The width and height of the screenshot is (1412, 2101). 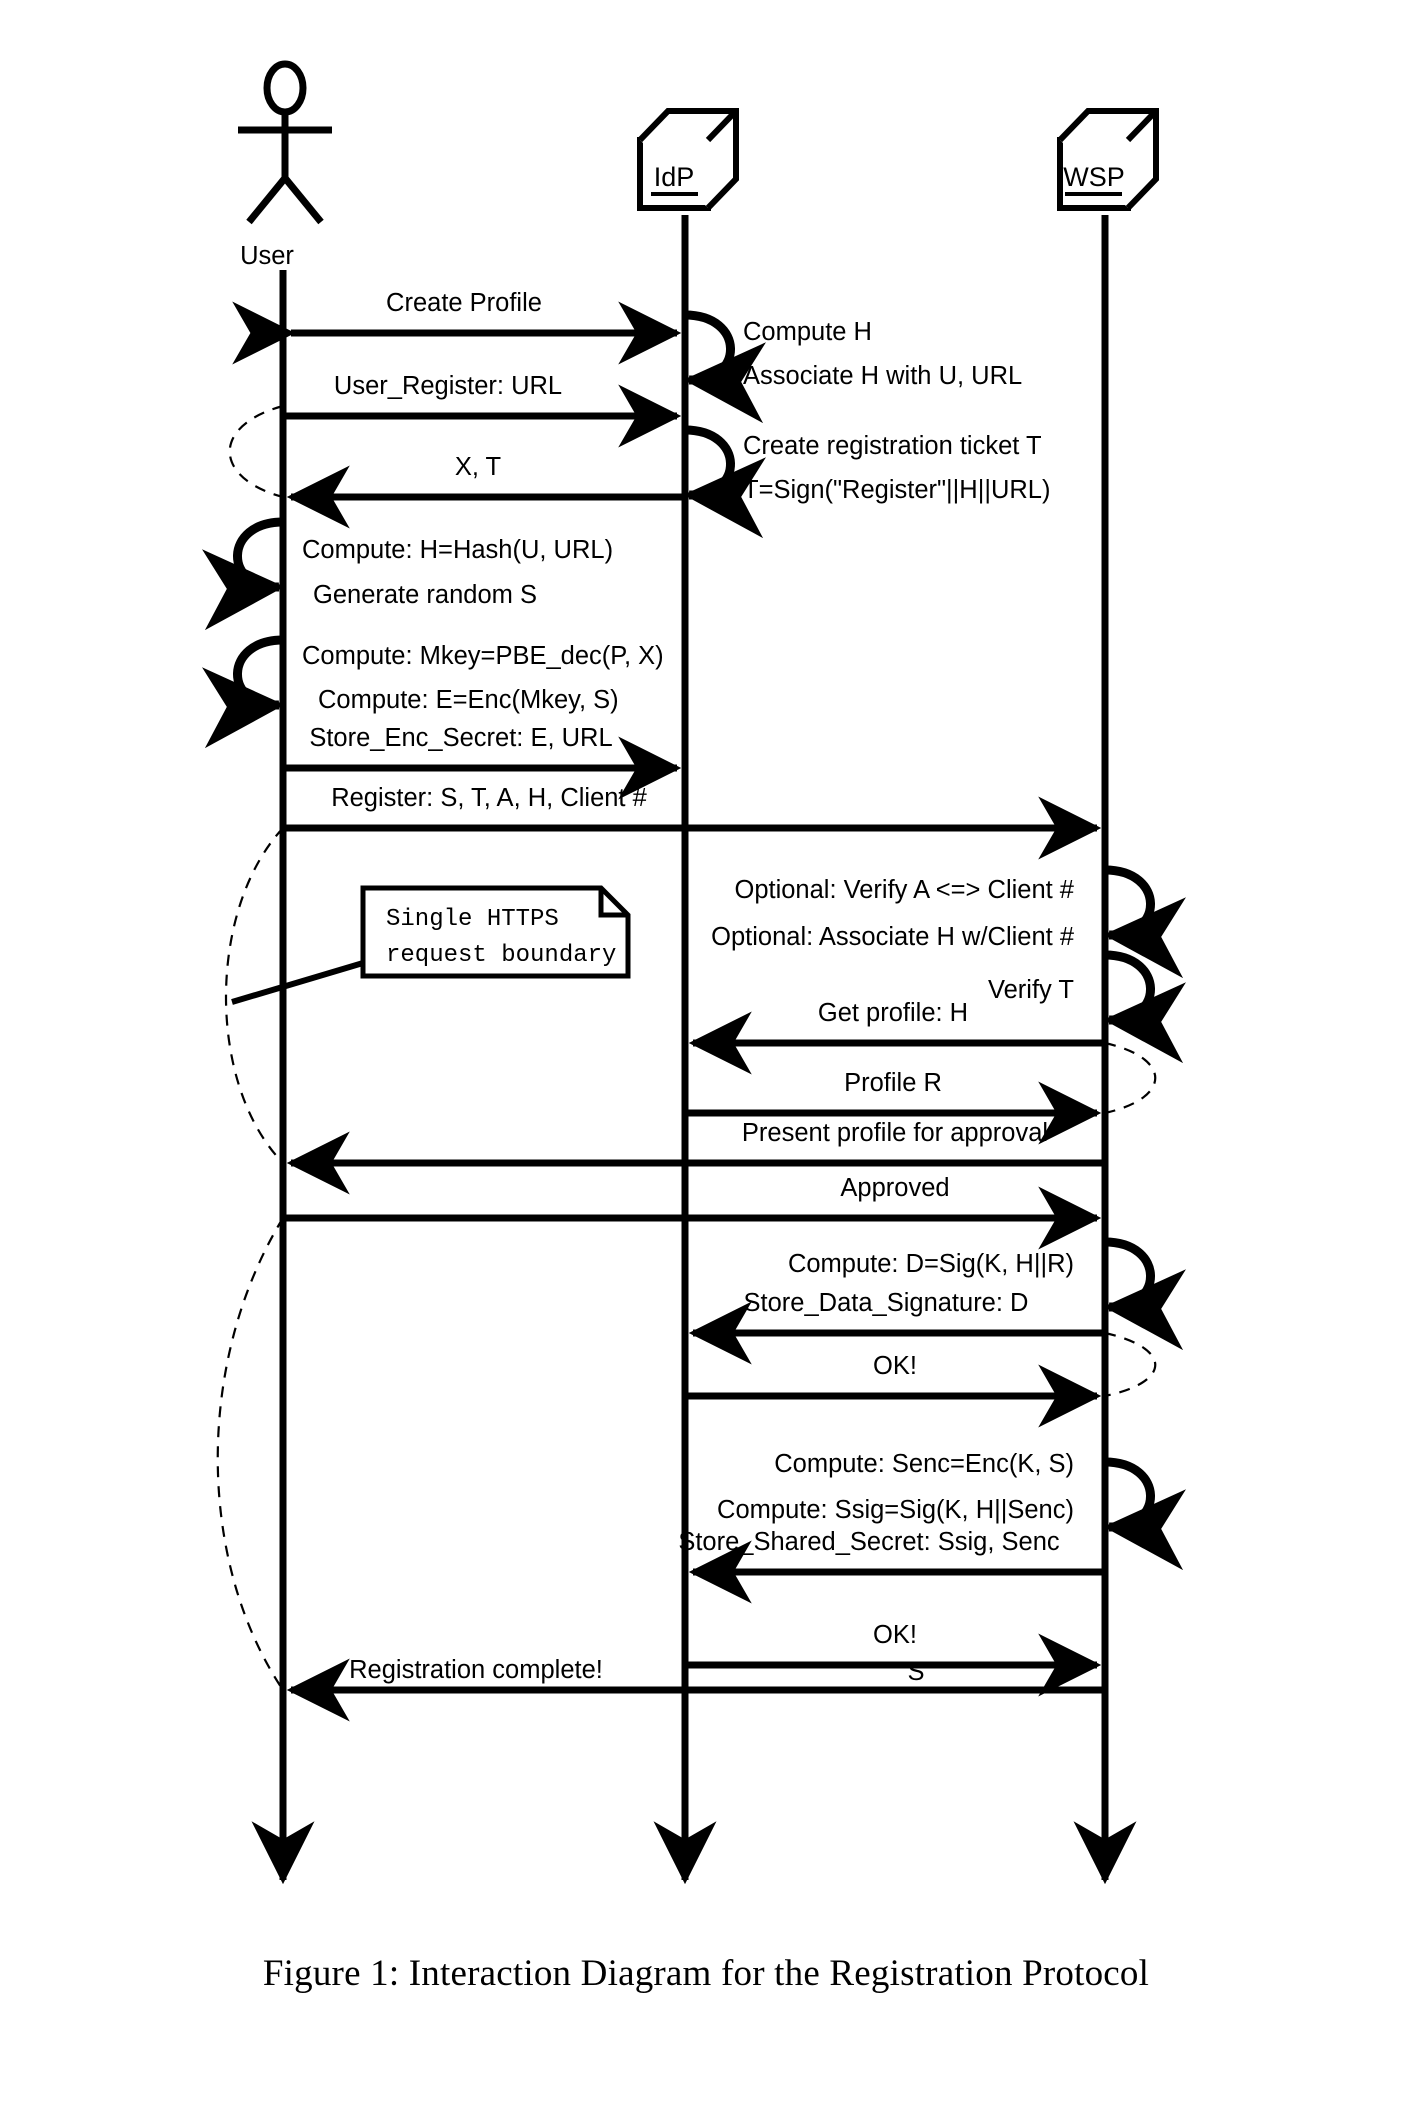 What do you see at coordinates (895, 1510) in the screenshot?
I see `self-call-note-wsp-4-line-2: Compute: Ssig=Sig(K, H||Senc)` at bounding box center [895, 1510].